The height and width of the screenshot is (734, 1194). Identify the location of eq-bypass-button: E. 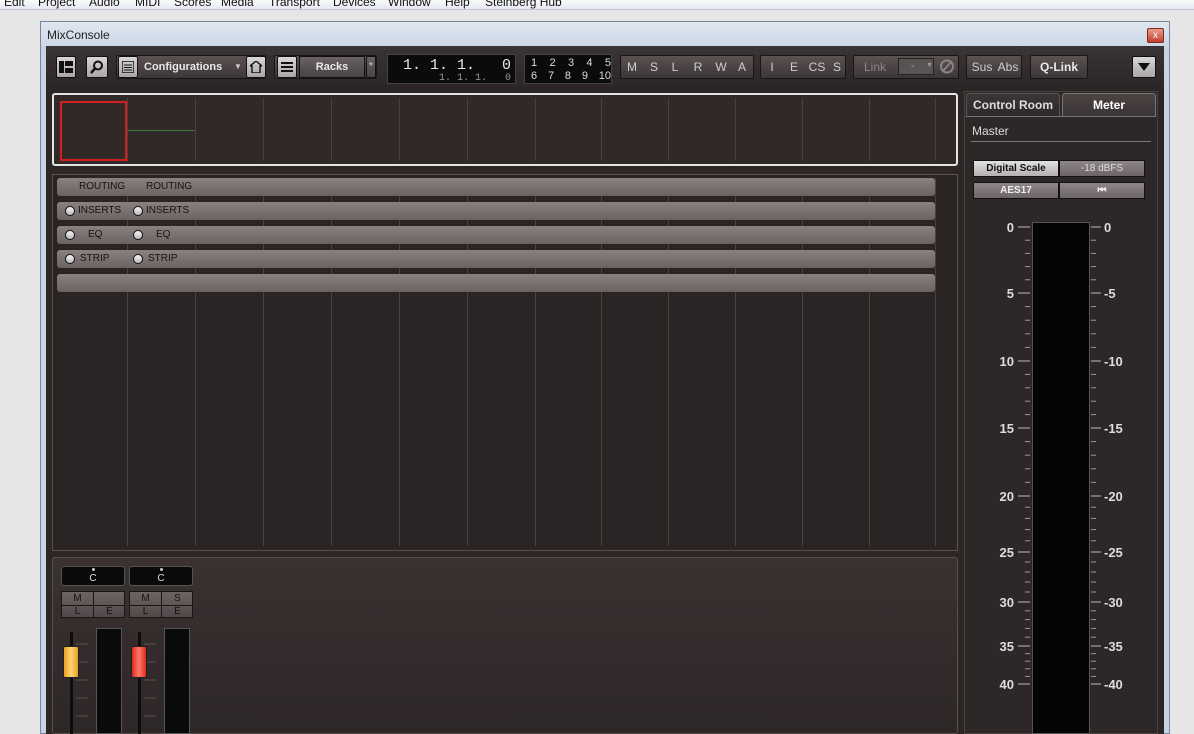
(794, 67).